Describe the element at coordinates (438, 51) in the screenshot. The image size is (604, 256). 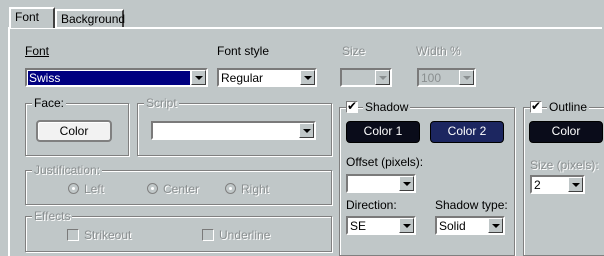
I see `width-label: Width %` at that location.